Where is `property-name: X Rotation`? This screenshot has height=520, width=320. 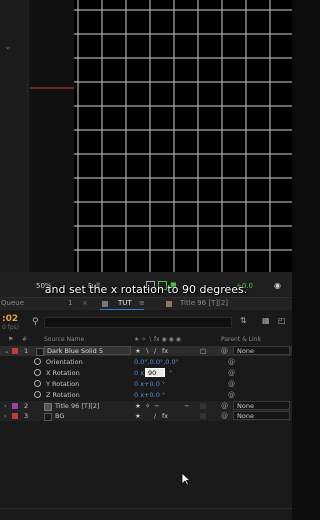
property-name: X Rotation is located at coordinates (63, 373).